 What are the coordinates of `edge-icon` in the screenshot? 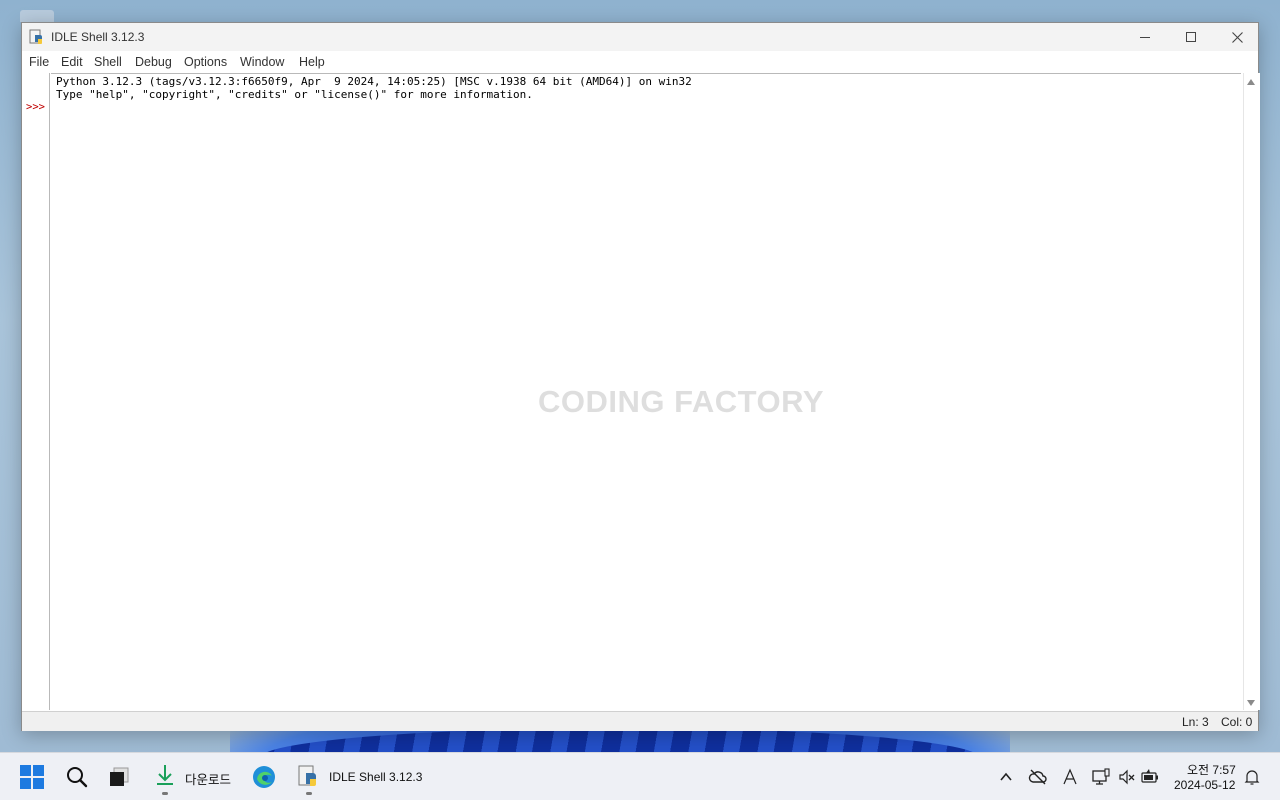 It's located at (264, 777).